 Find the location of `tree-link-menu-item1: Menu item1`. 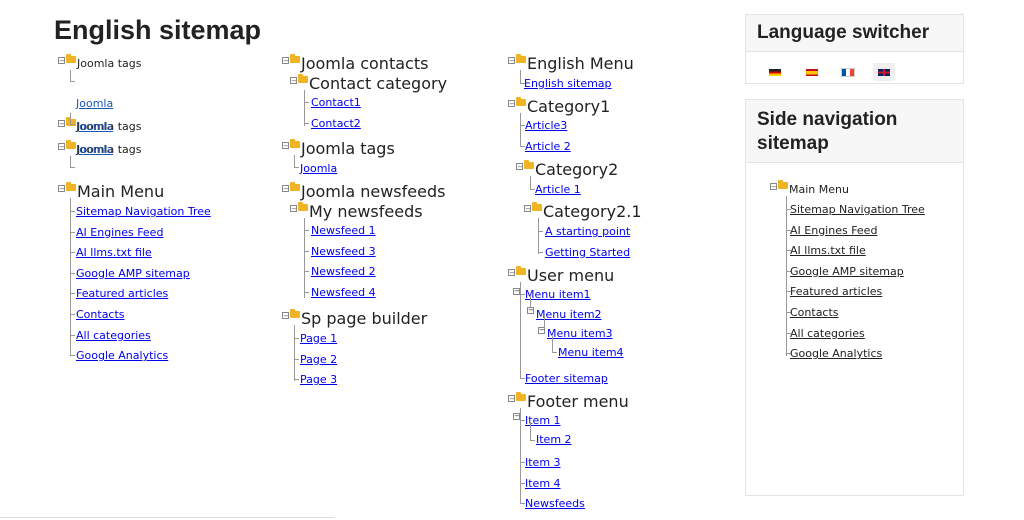

tree-link-menu-item1: Menu item1 is located at coordinates (558, 295).